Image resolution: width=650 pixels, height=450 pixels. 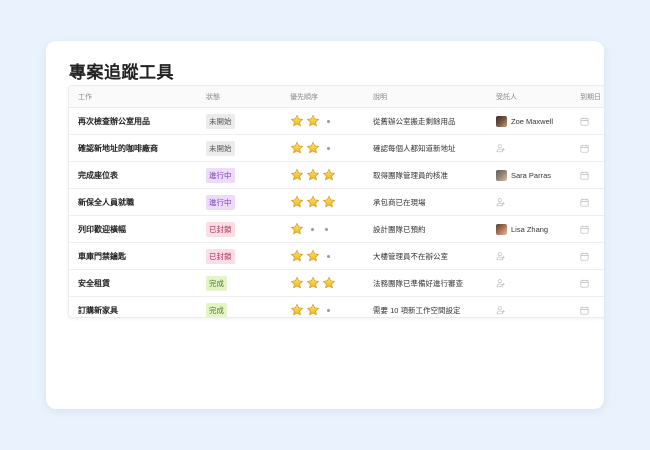 I want to click on task-name: 安全租賃, so click(x=94, y=283).